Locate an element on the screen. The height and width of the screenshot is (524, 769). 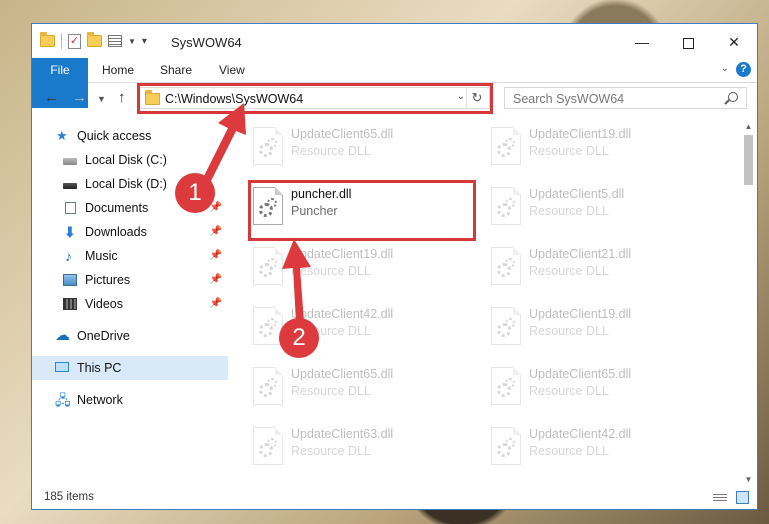
sidebar-item-label: Quick access is located at coordinates (114, 136).